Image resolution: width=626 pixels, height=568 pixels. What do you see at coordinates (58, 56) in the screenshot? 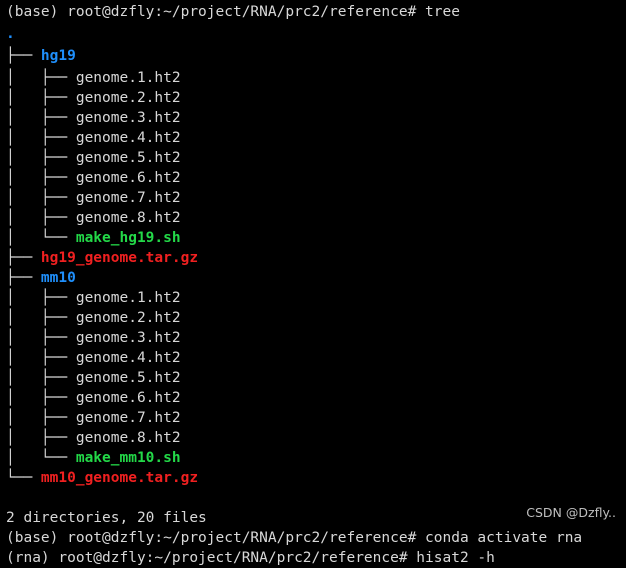
I see `tree-entry-dir: hg19` at bounding box center [58, 56].